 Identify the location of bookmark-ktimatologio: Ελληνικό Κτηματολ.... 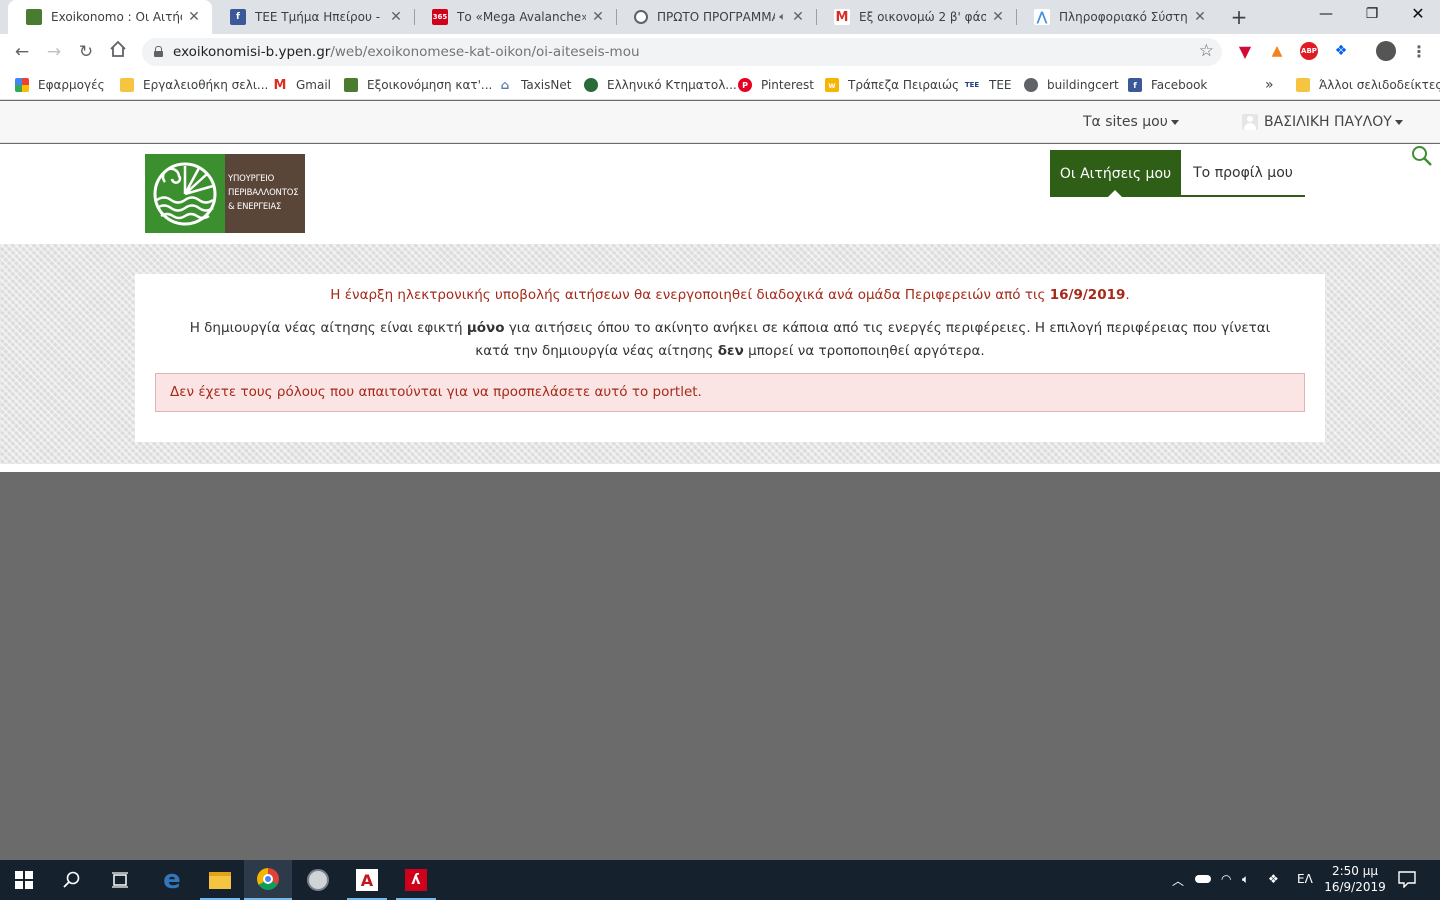
(660, 85).